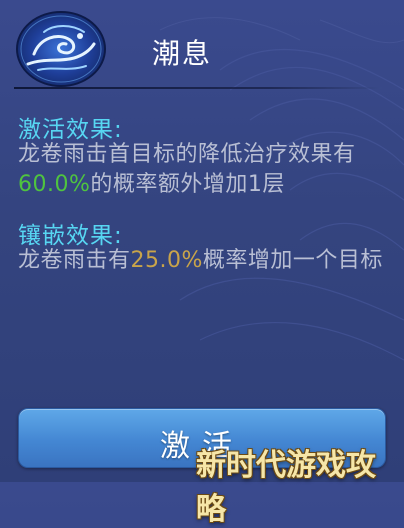  What do you see at coordinates (292, 260) in the screenshot?
I see `inlay-desc-post: 概率增加一个目标` at bounding box center [292, 260].